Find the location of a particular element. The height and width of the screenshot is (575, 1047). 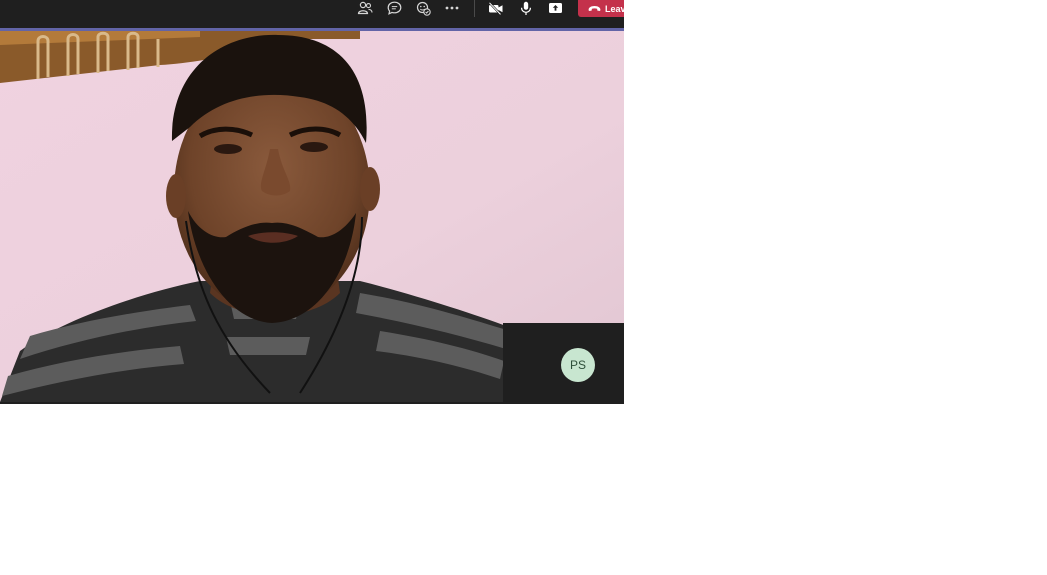

avatar-initials: PS is located at coordinates (577, 365).